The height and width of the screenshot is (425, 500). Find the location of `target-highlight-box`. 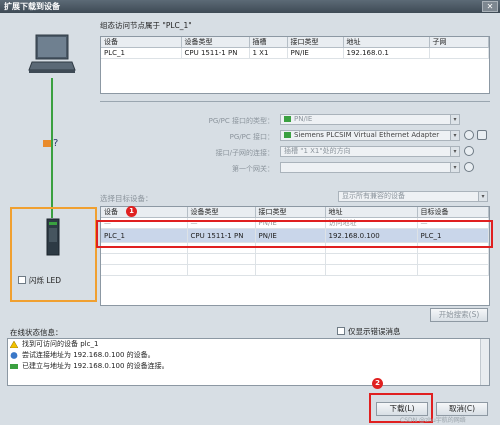

target-highlight-box is located at coordinates (294, 234).